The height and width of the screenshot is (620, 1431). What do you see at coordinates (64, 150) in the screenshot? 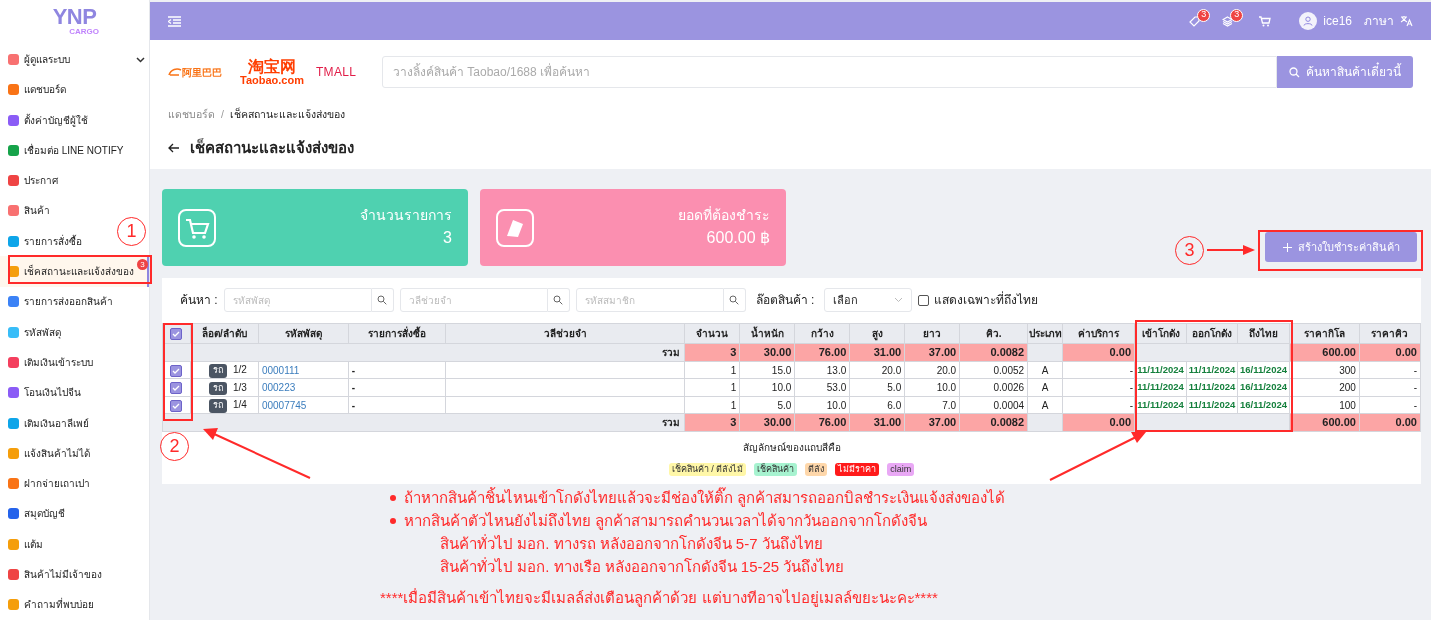
I see `sidebar-item: เชื่อมต่อ LINE NOTIFY` at bounding box center [64, 150].